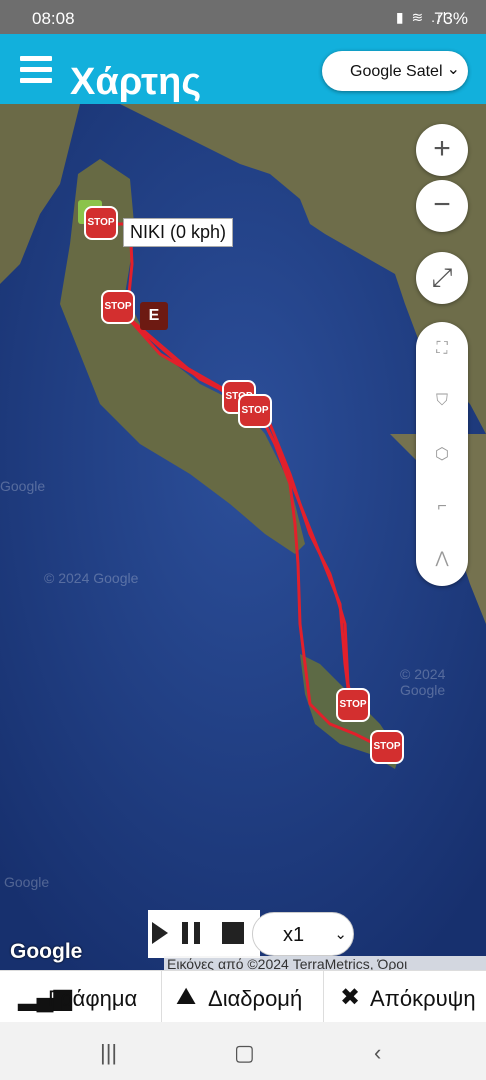  I want to click on tab-route: ⛰ Διαδρομή, so click(243, 997).